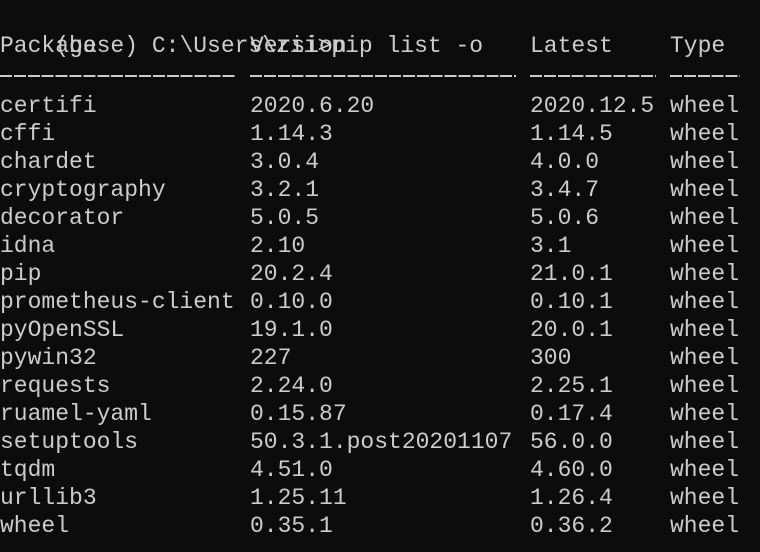  I want to click on header-version: Version, so click(298, 46).